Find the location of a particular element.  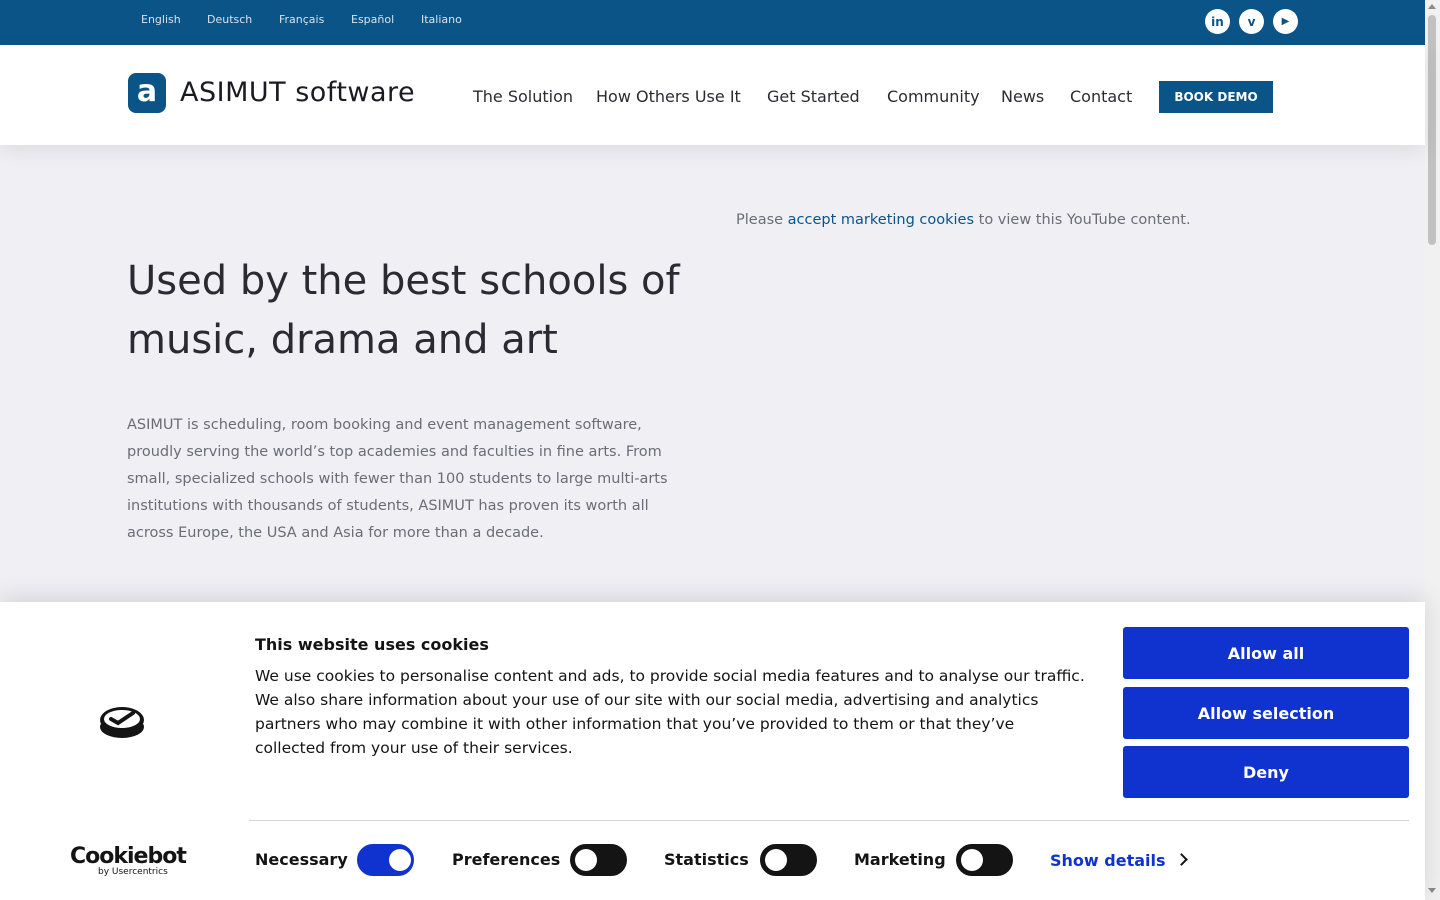

yt-prefix: Please is located at coordinates (762, 220).